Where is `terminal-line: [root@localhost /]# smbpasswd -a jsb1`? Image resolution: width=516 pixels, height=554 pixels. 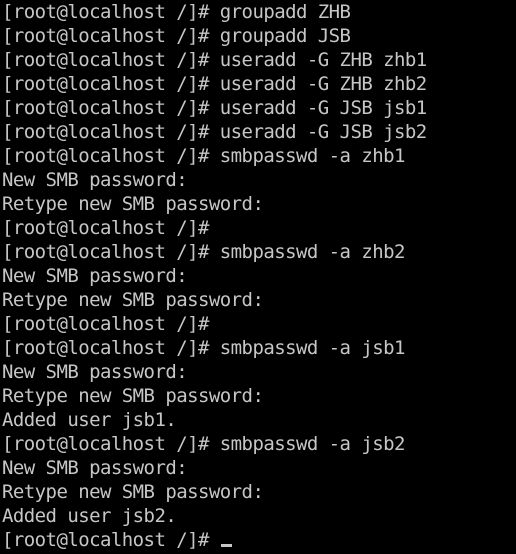
terminal-line: [root@localhost /]# smbpasswd -a jsb1 is located at coordinates (259, 348).